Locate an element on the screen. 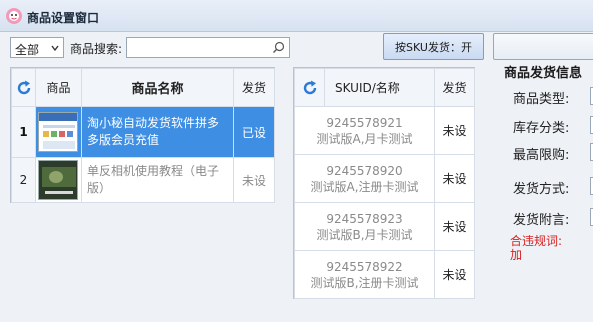  sku-name: 测试版A,月卡测试 is located at coordinates (364, 138).